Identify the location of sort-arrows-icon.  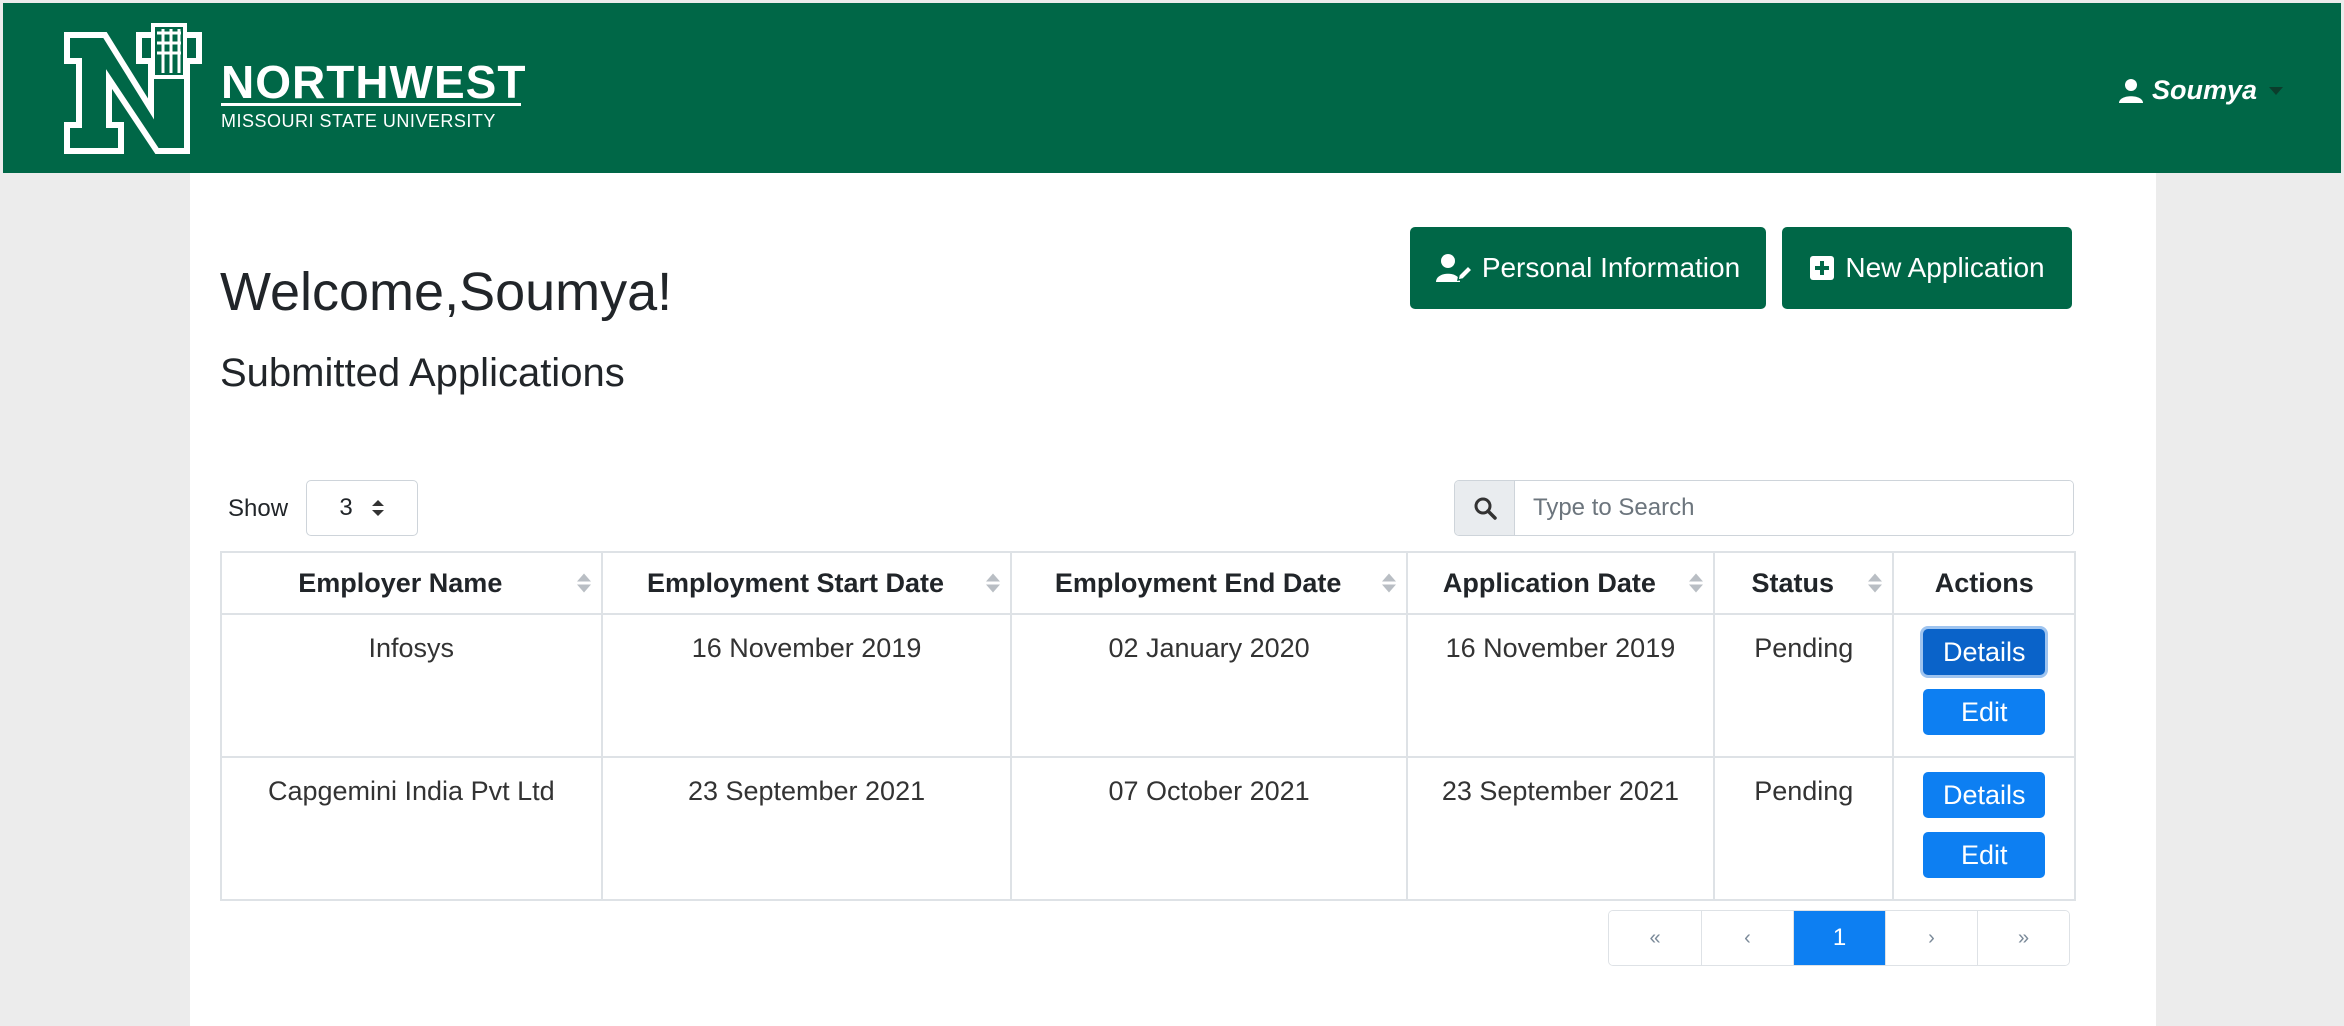
(377, 508).